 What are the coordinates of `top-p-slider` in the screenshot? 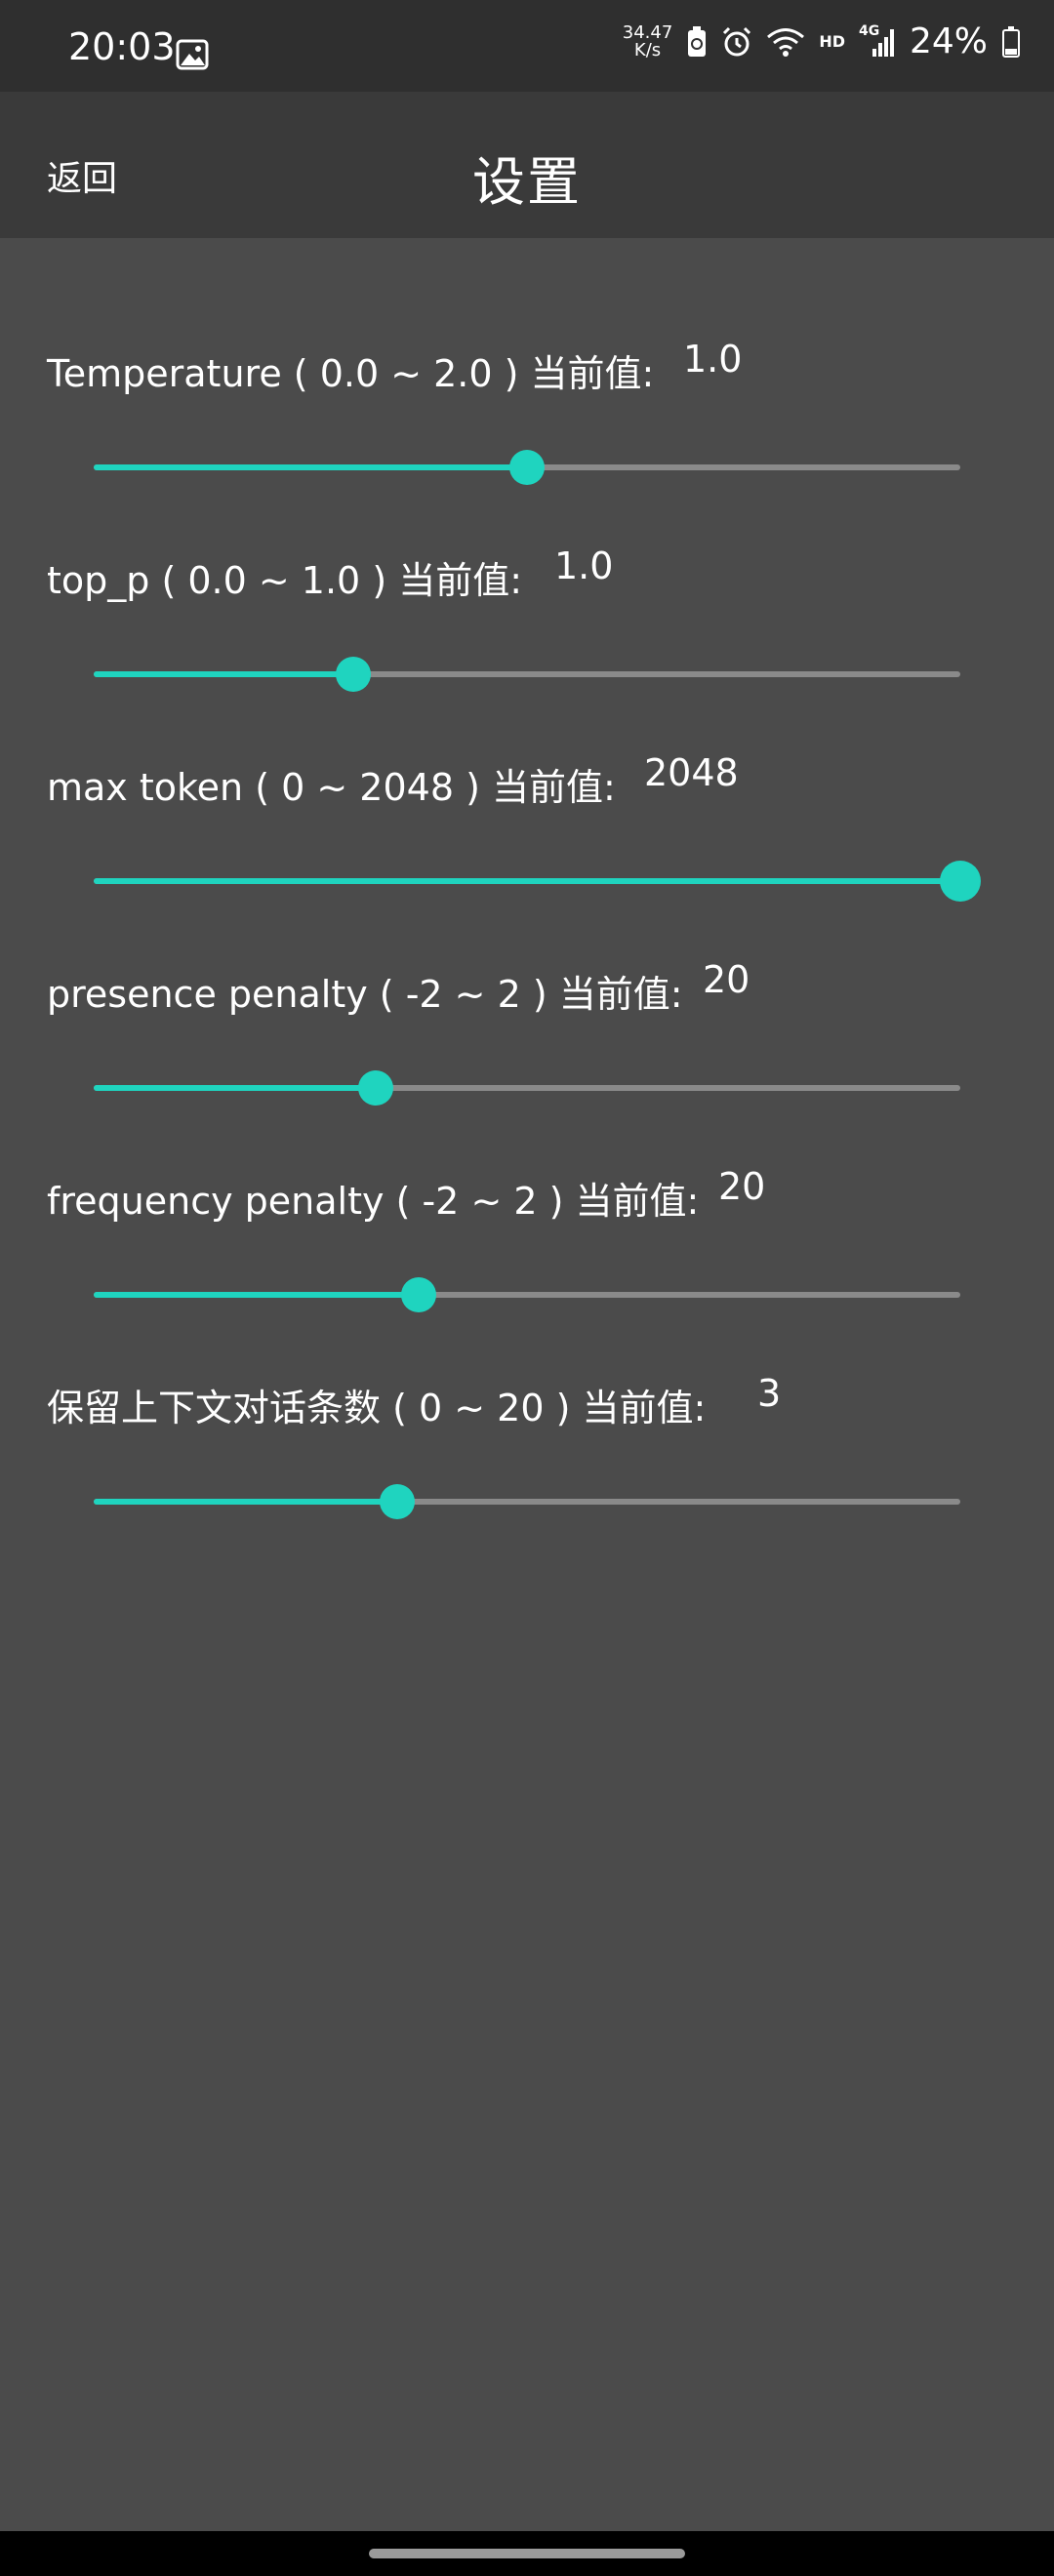 It's located at (527, 674).